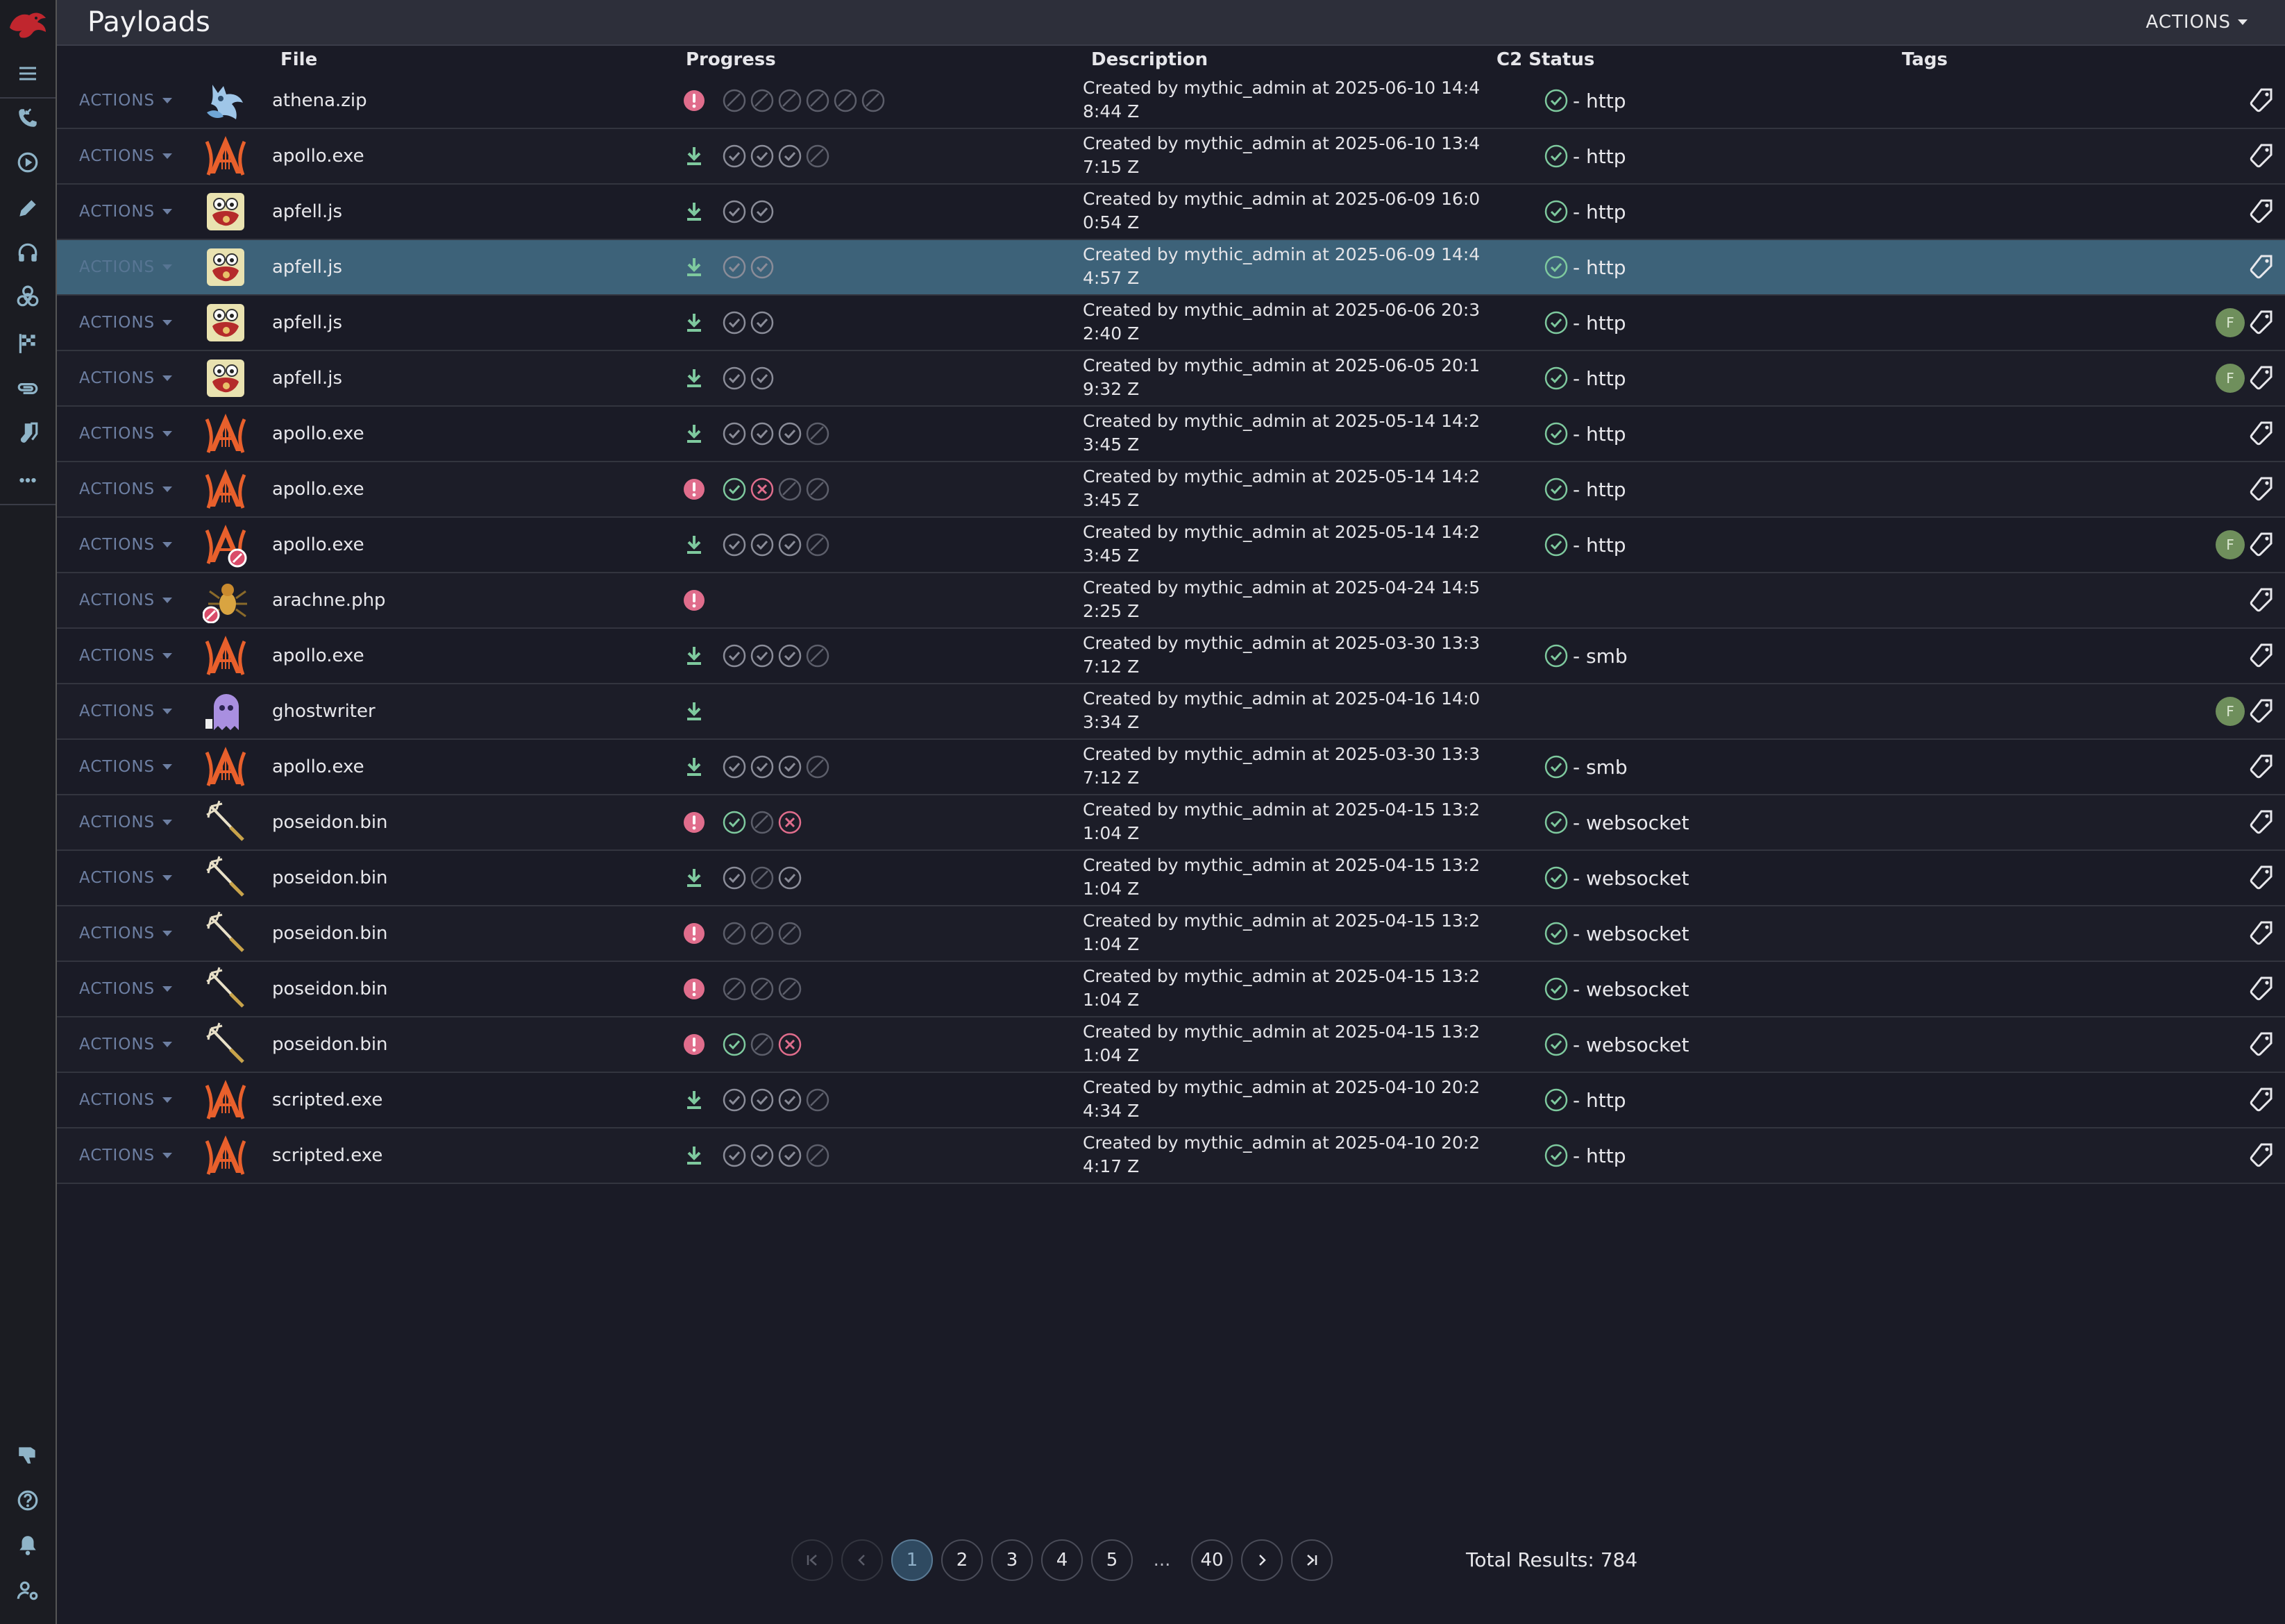 This screenshot has width=2285, height=1624. What do you see at coordinates (27, 343) in the screenshot?
I see `checkered-flag-icon` at bounding box center [27, 343].